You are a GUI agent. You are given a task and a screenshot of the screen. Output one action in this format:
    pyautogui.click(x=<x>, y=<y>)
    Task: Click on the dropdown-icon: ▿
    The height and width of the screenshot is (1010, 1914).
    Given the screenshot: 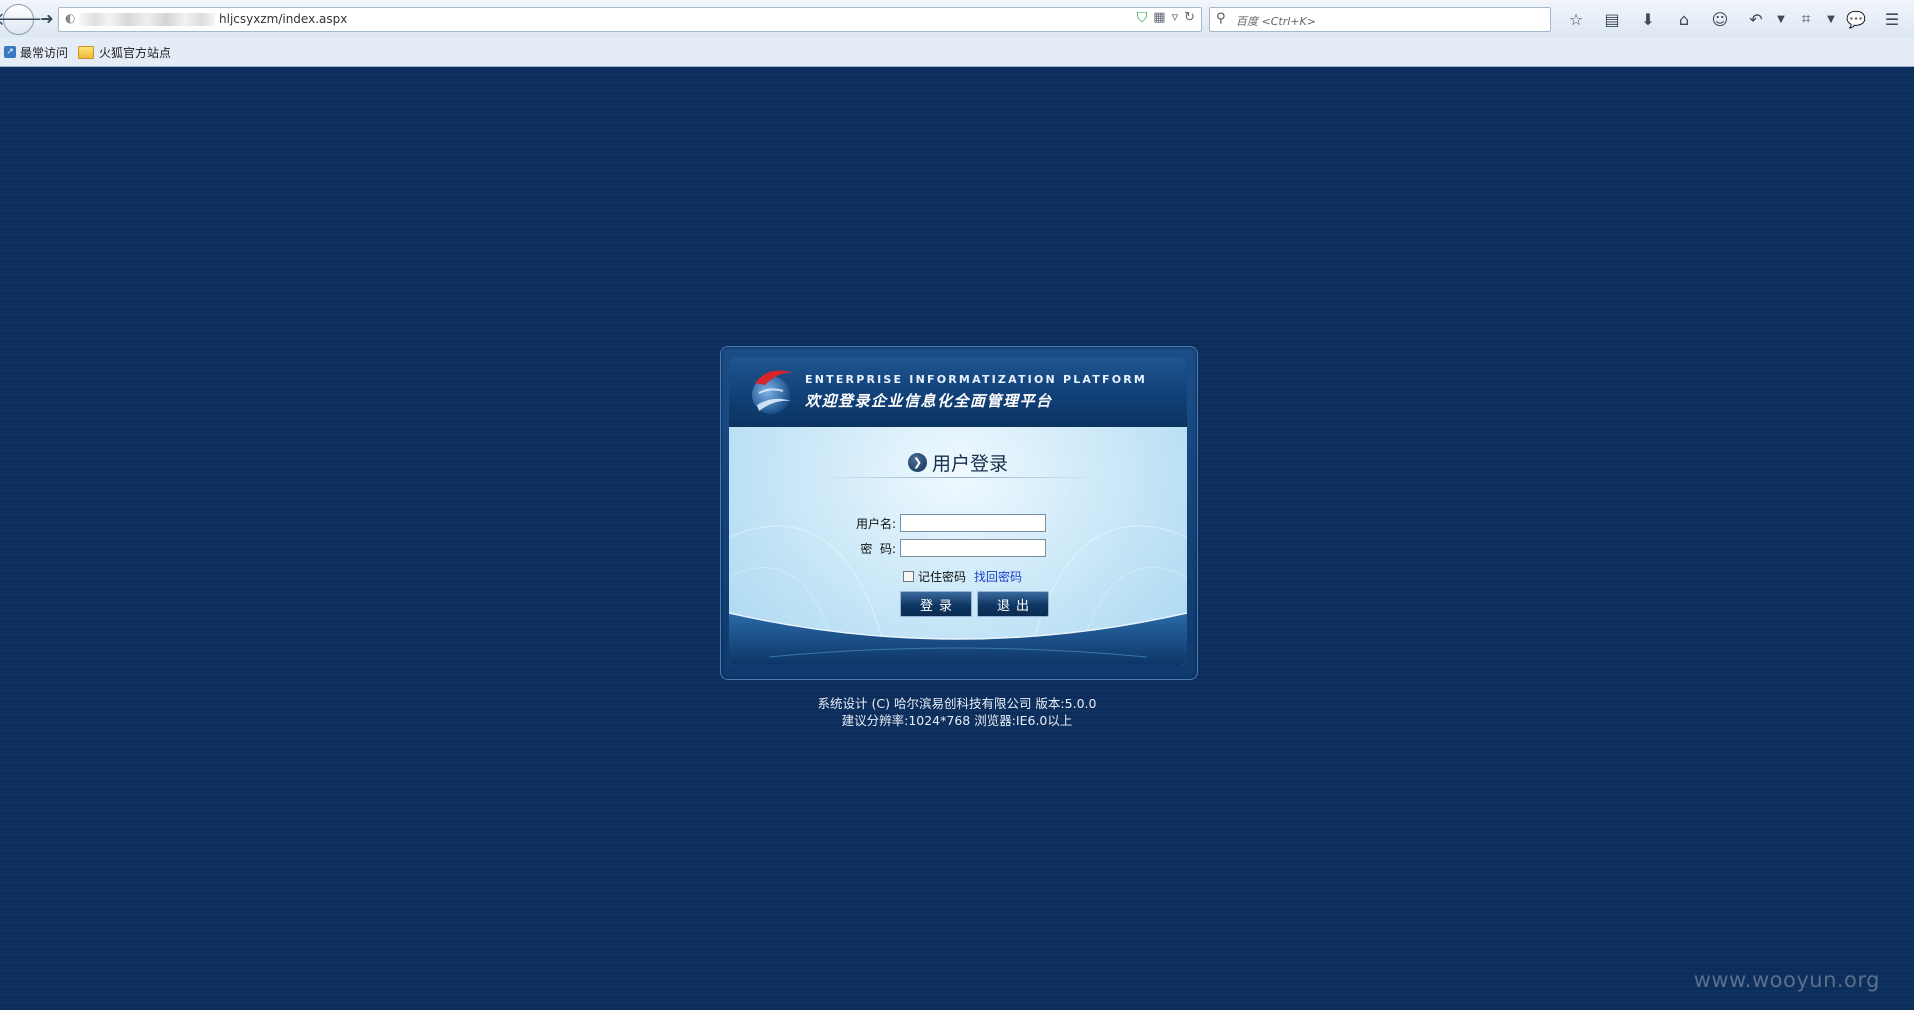 What is the action you would take?
    pyautogui.click(x=1175, y=18)
    